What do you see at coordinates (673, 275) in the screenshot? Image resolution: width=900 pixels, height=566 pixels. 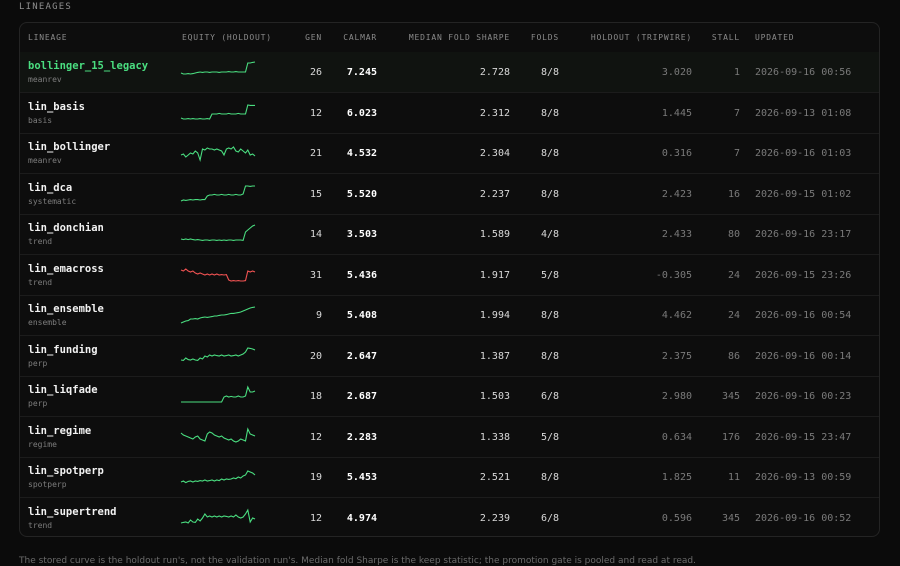 I see `holdout-value: -0.305` at bounding box center [673, 275].